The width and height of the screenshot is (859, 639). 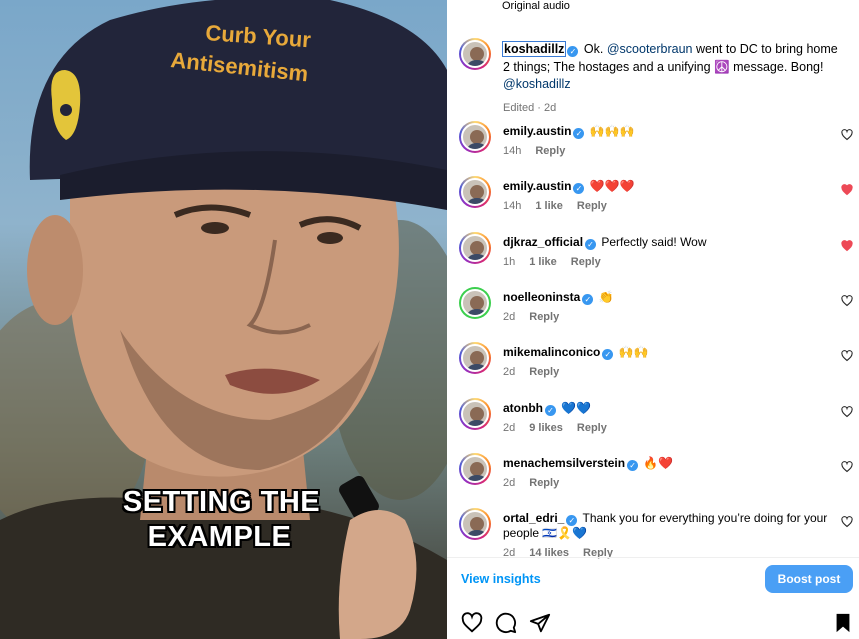 I want to click on comment-text: ❤️❤️❤️, so click(x=612, y=186).